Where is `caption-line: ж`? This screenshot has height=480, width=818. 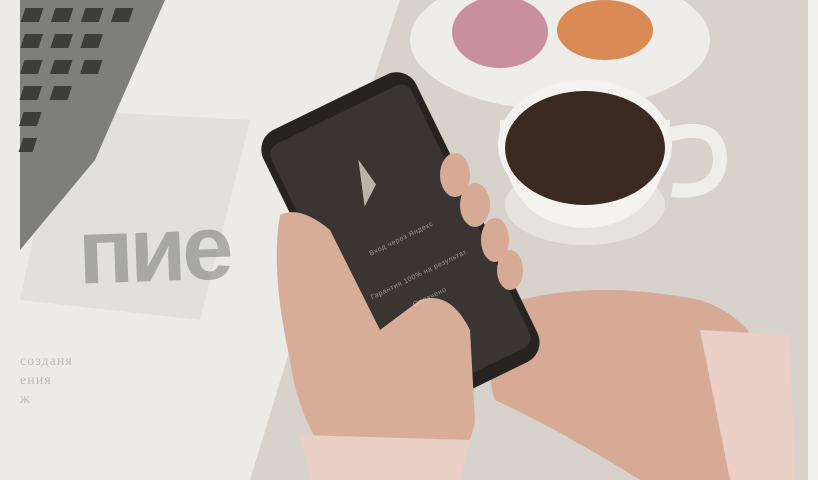
caption-line: ж is located at coordinates (25, 399).